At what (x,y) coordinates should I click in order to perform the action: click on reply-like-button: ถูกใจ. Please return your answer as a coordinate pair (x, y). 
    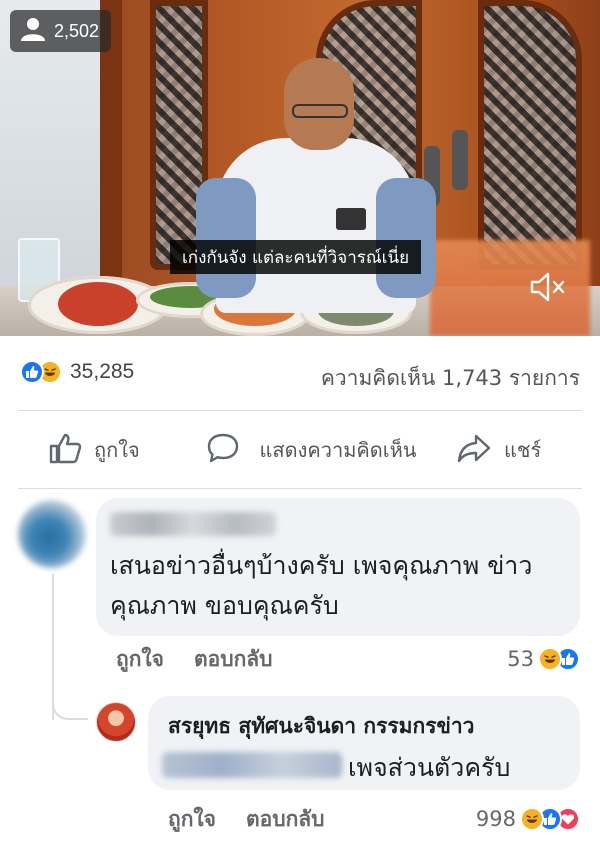
    Looking at the image, I should click on (192, 819).